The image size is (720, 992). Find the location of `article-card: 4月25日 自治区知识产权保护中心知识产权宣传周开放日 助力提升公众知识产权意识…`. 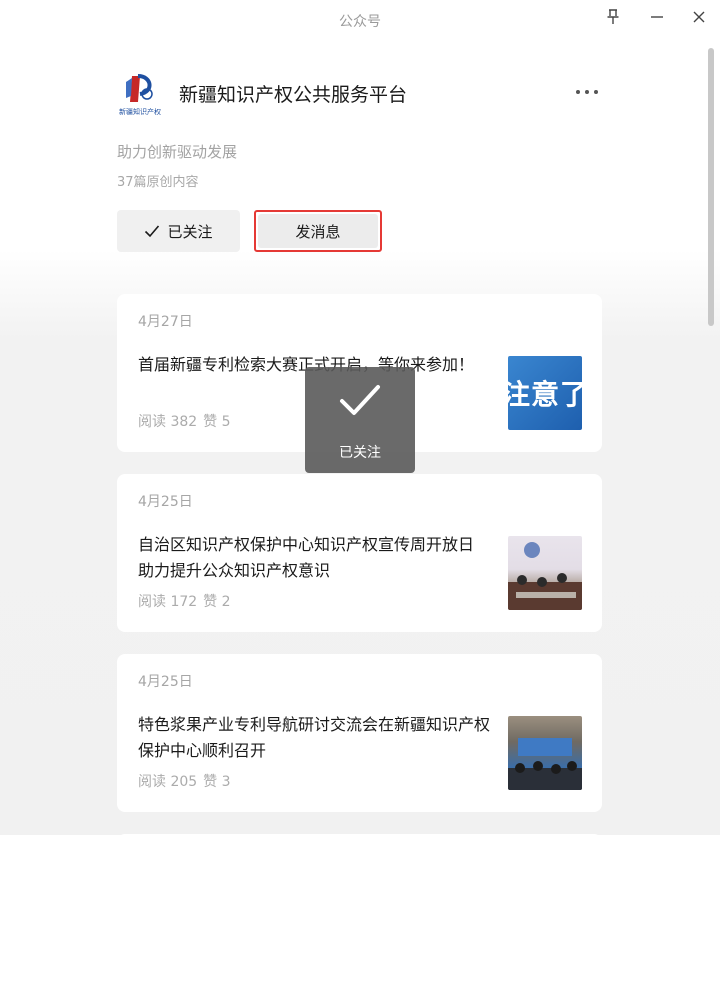

article-card: 4月25日 自治区知识产权保护中心知识产权宣传周开放日 助力提升公众知识产权意识… is located at coordinates (359, 553).